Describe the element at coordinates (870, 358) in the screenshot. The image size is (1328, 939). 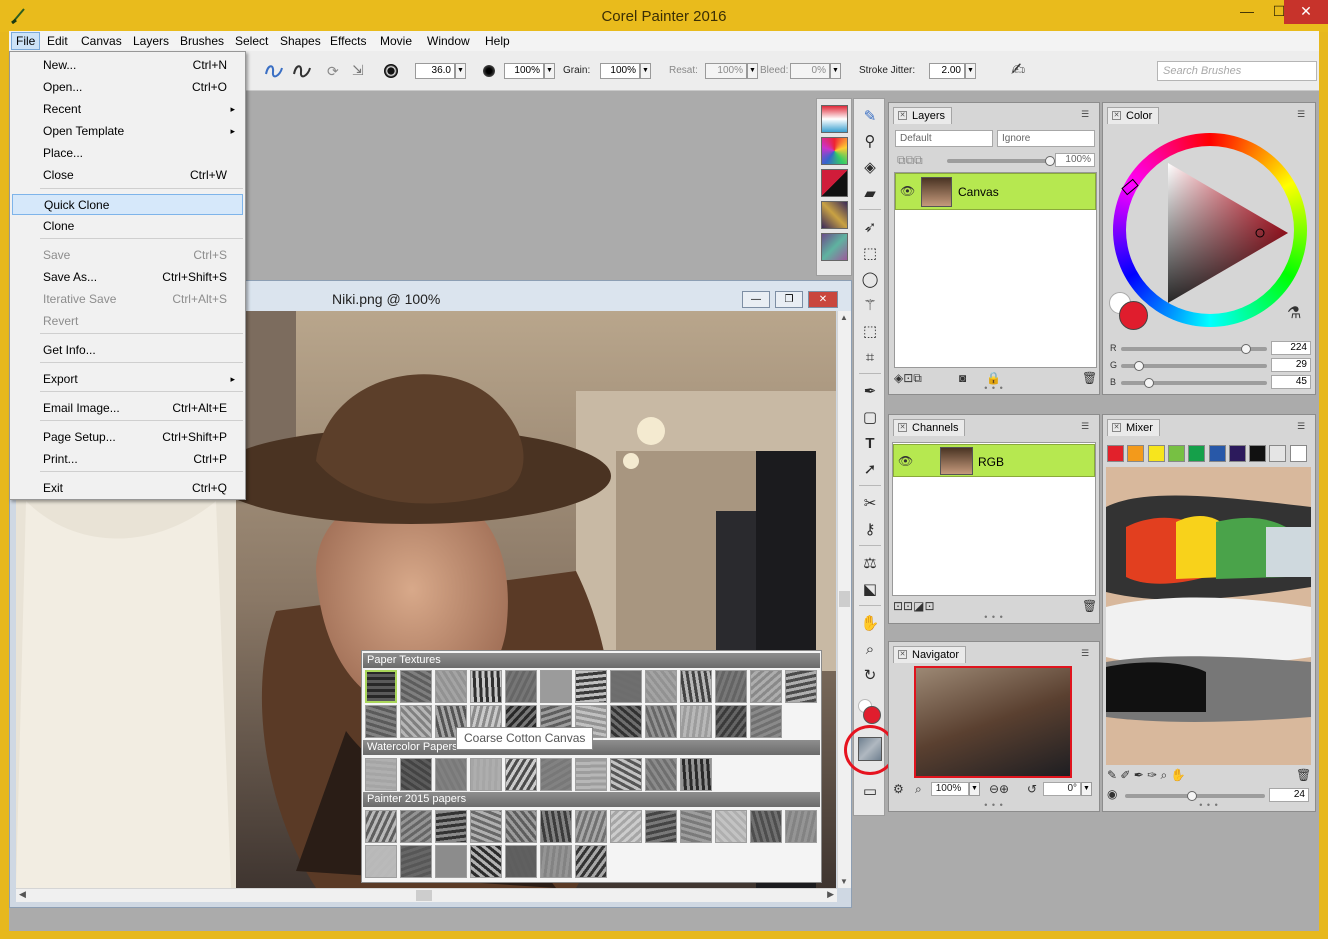
I see `crop-icon: ⌗` at that location.